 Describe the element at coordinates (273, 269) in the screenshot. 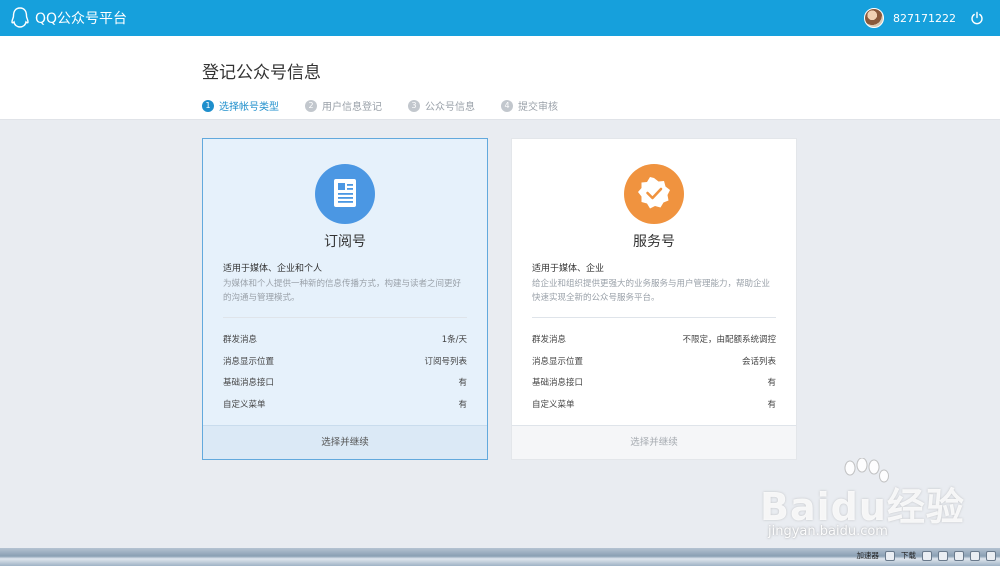

I see `card-audience: 适用于媒体、企业和个人` at that location.